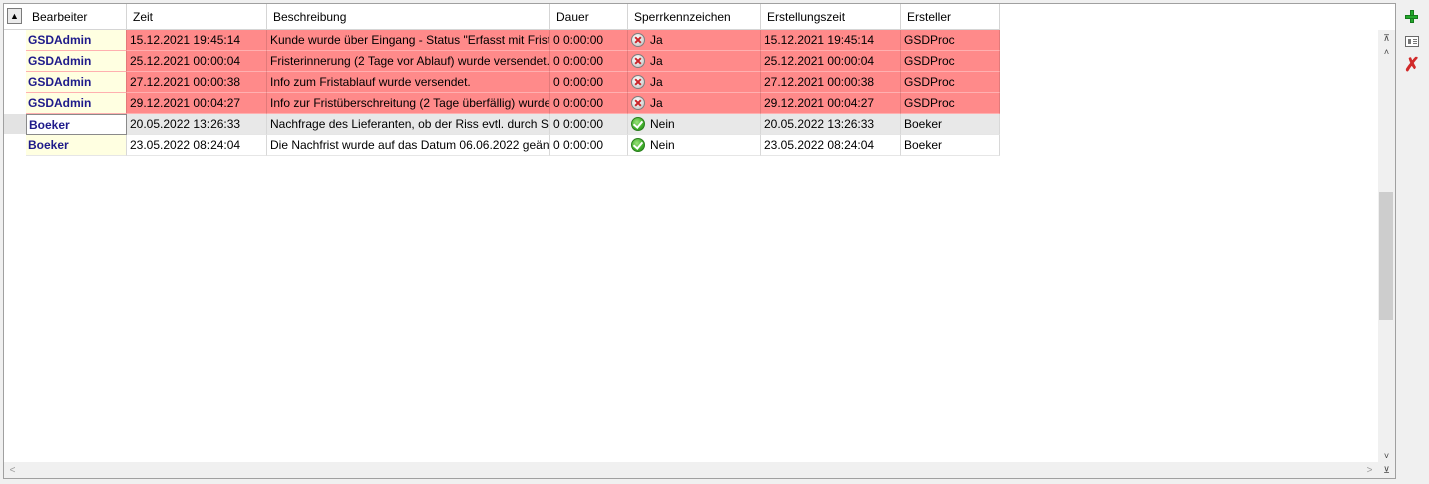 The image size is (1429, 484). What do you see at coordinates (408, 17) in the screenshot?
I see `col-header-beschreibung: Beschreibung` at bounding box center [408, 17].